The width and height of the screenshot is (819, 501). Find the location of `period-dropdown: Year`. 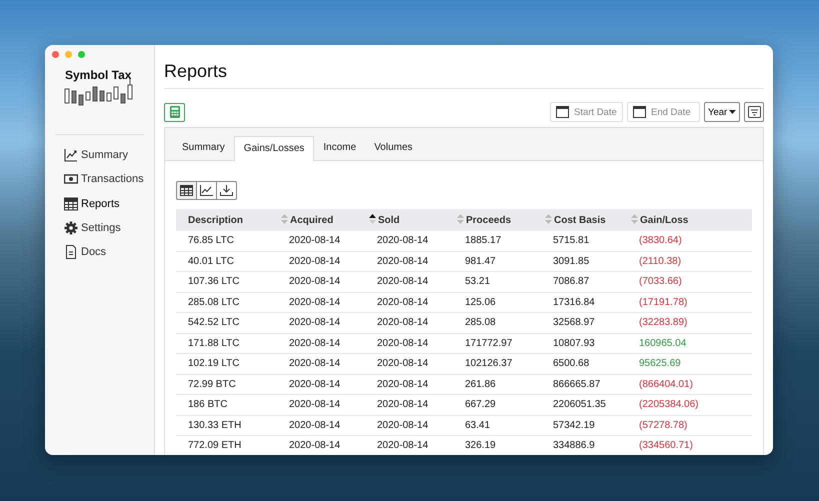

period-dropdown: Year is located at coordinates (722, 112).